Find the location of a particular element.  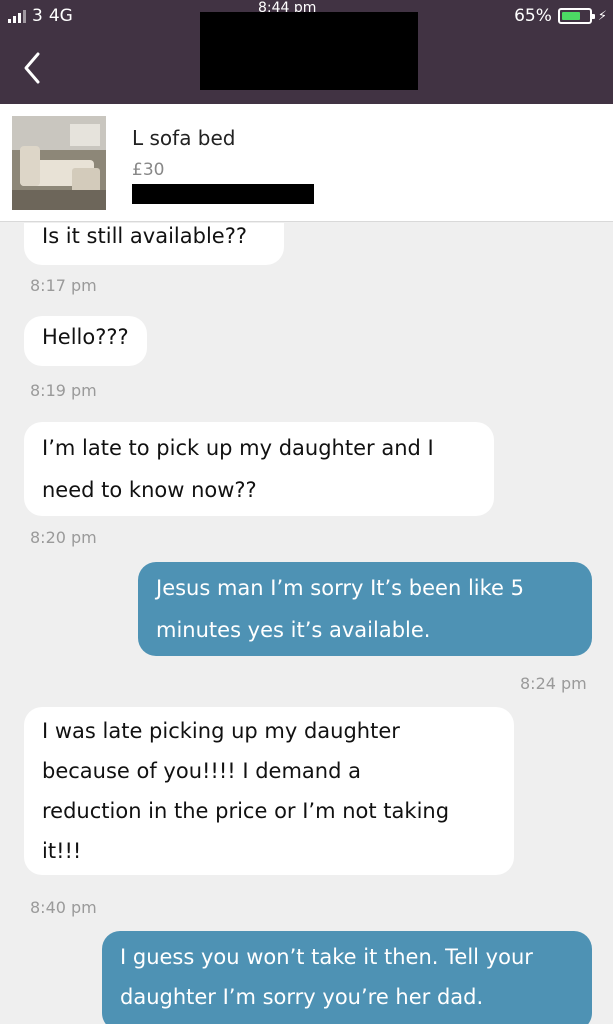

status-left: 3 4G is located at coordinates (40, 16).